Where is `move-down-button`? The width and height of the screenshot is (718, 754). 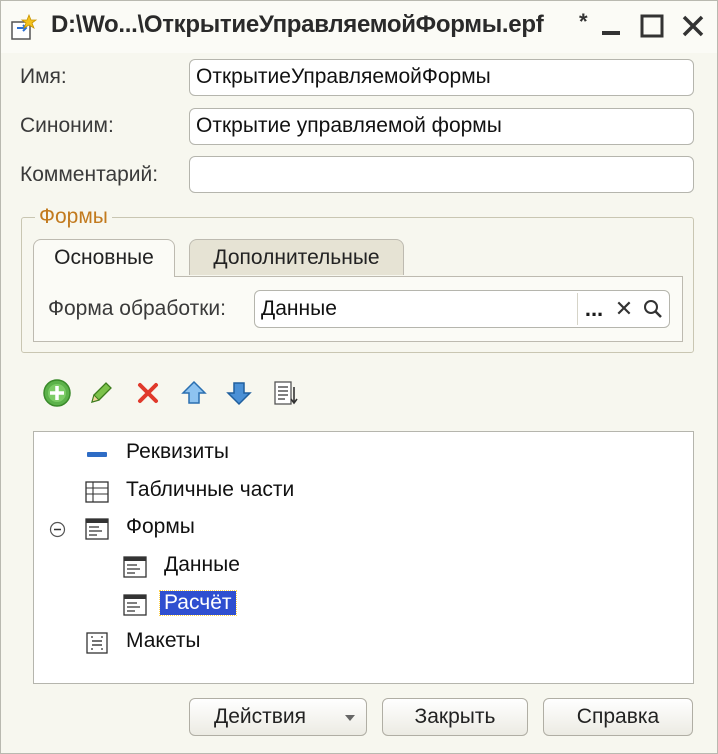 move-down-button is located at coordinates (239, 393).